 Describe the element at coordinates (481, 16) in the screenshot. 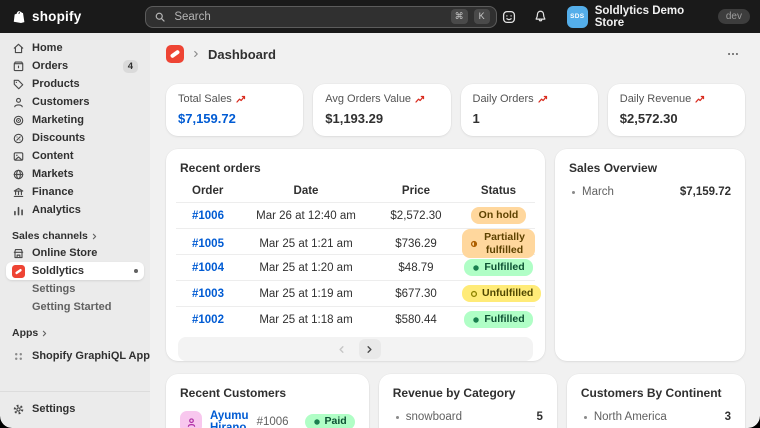

I see `kbd-k: K` at that location.